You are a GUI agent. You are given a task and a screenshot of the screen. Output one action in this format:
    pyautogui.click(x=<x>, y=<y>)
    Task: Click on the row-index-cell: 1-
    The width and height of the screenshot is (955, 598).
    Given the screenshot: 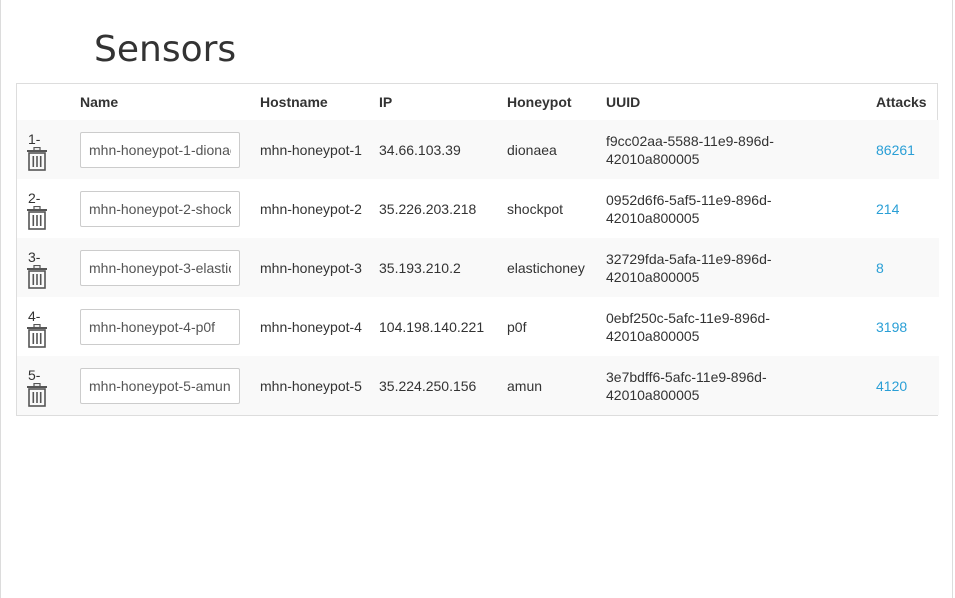 What is the action you would take?
    pyautogui.click(x=48, y=149)
    